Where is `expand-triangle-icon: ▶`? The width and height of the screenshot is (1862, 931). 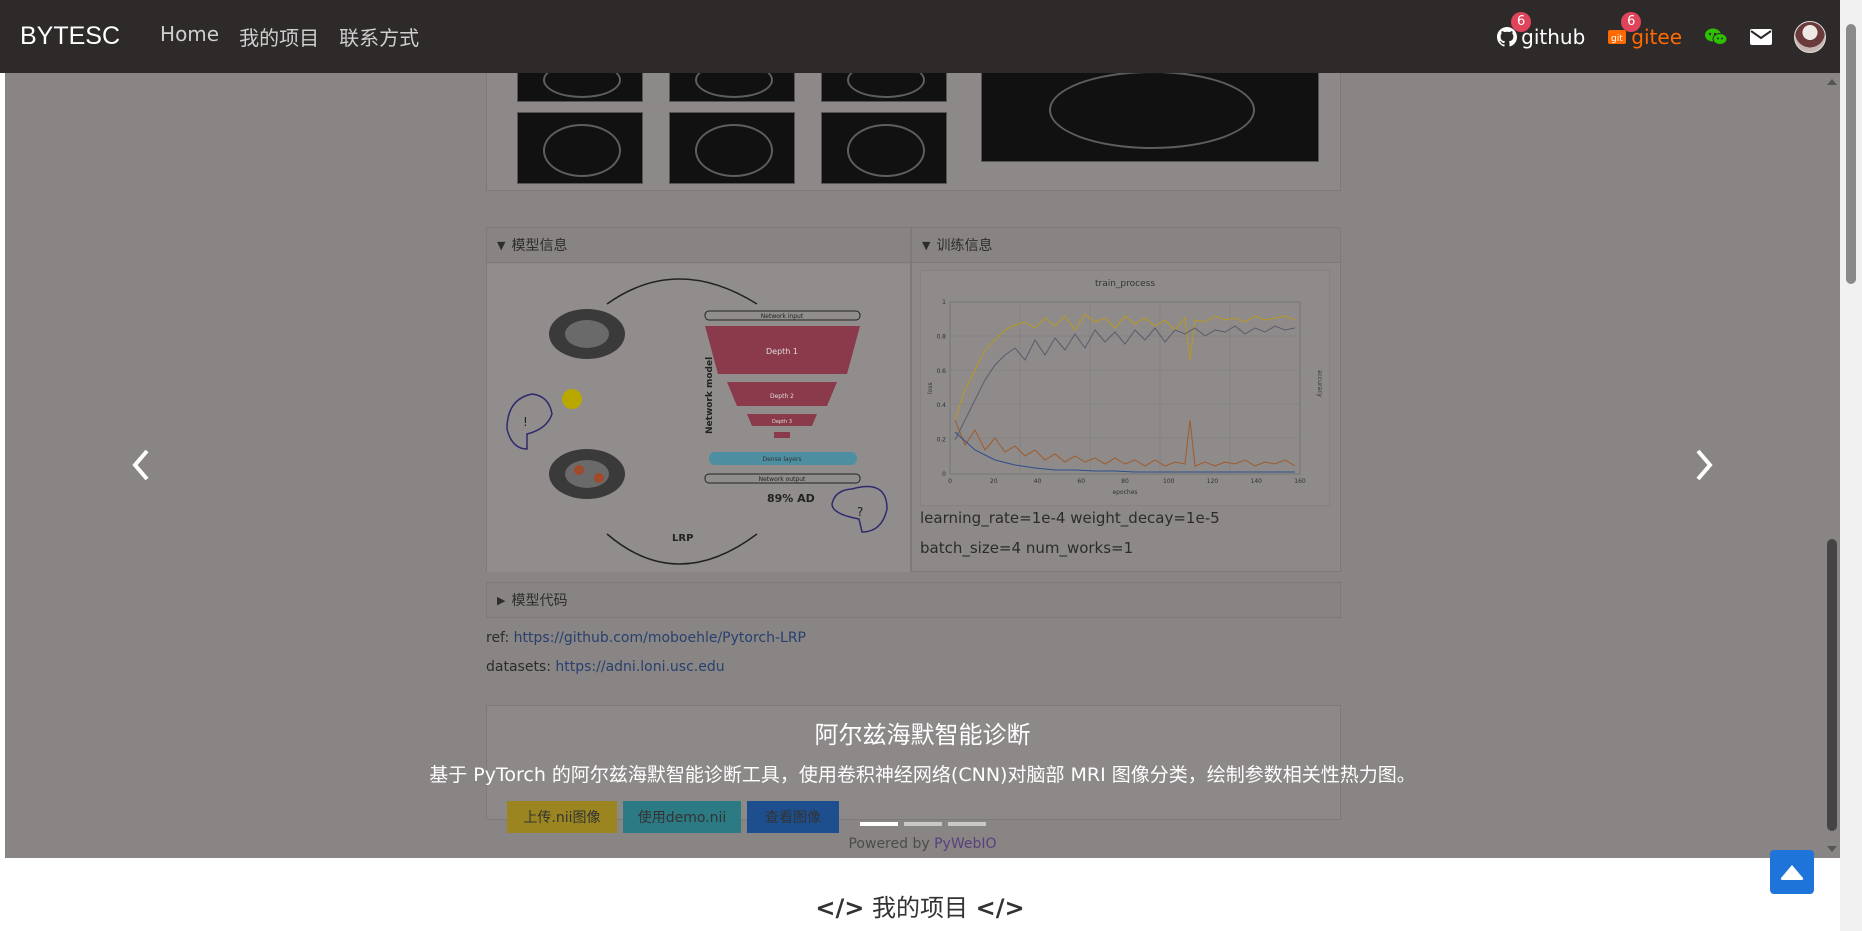 expand-triangle-icon: ▶ is located at coordinates (501, 600).